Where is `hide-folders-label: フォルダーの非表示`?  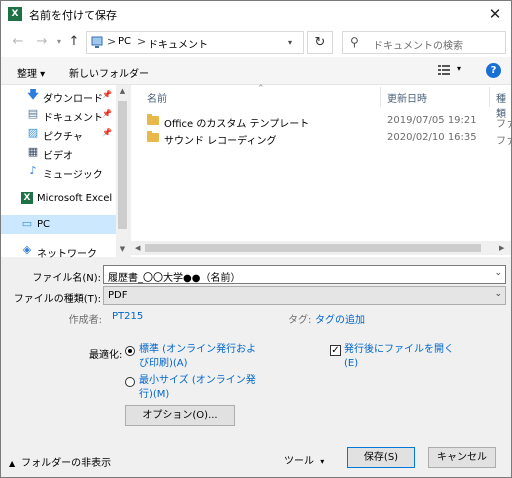 hide-folders-label: フォルダーの非表示 is located at coordinates (66, 463).